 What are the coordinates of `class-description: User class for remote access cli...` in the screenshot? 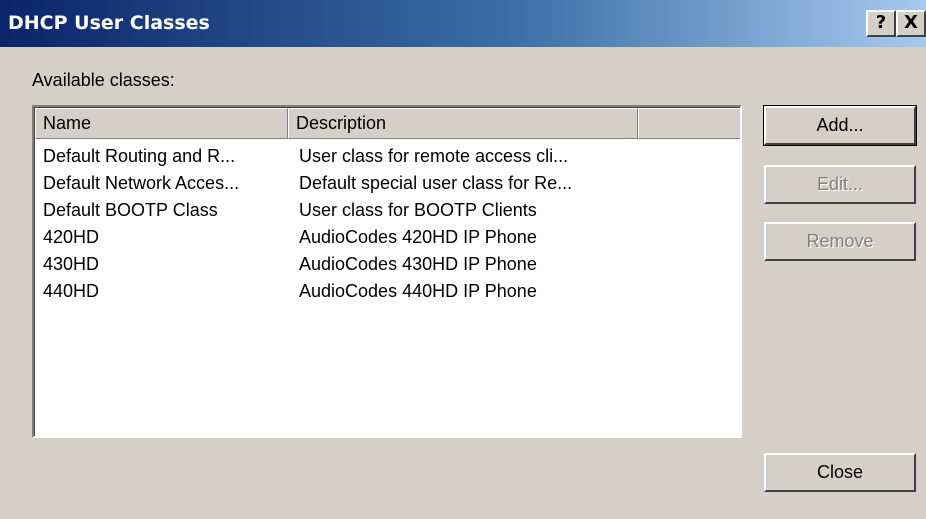 It's located at (434, 156).